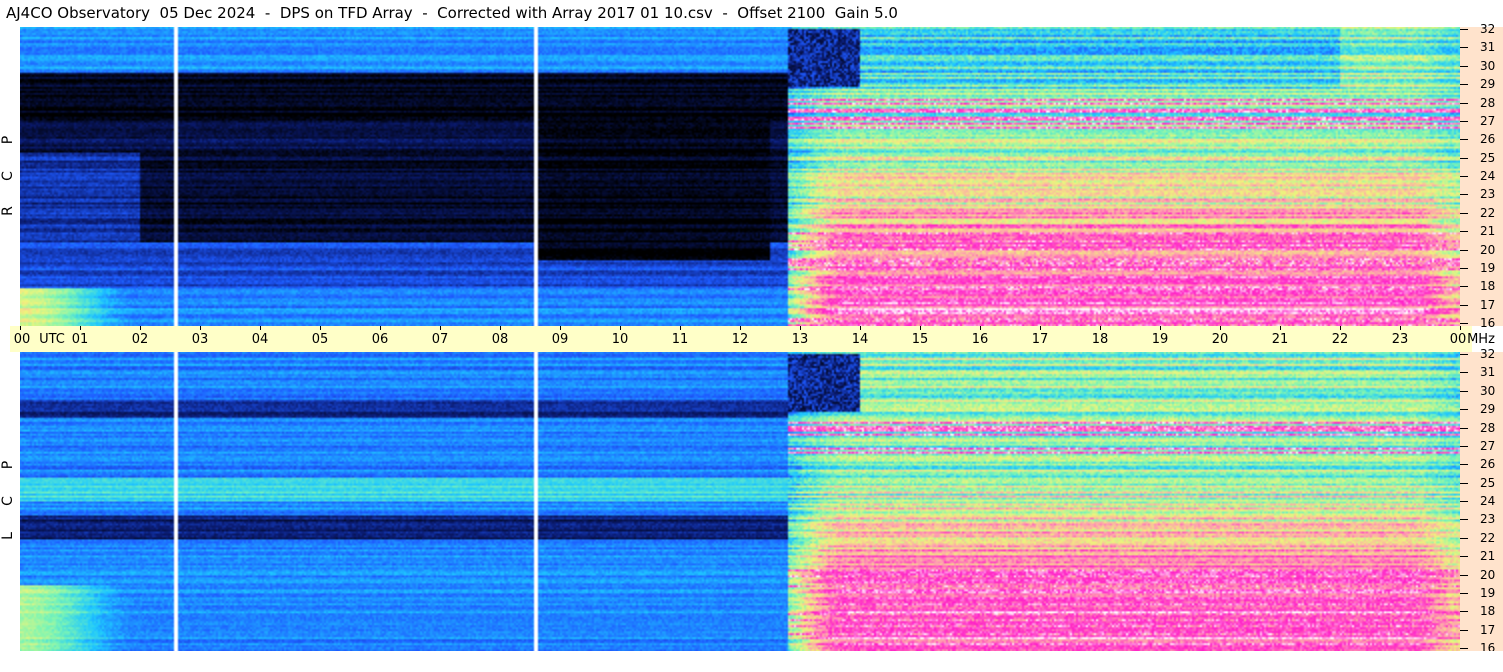  Describe the element at coordinates (320, 339) in the screenshot. I see `time-tick-label: 05` at that location.